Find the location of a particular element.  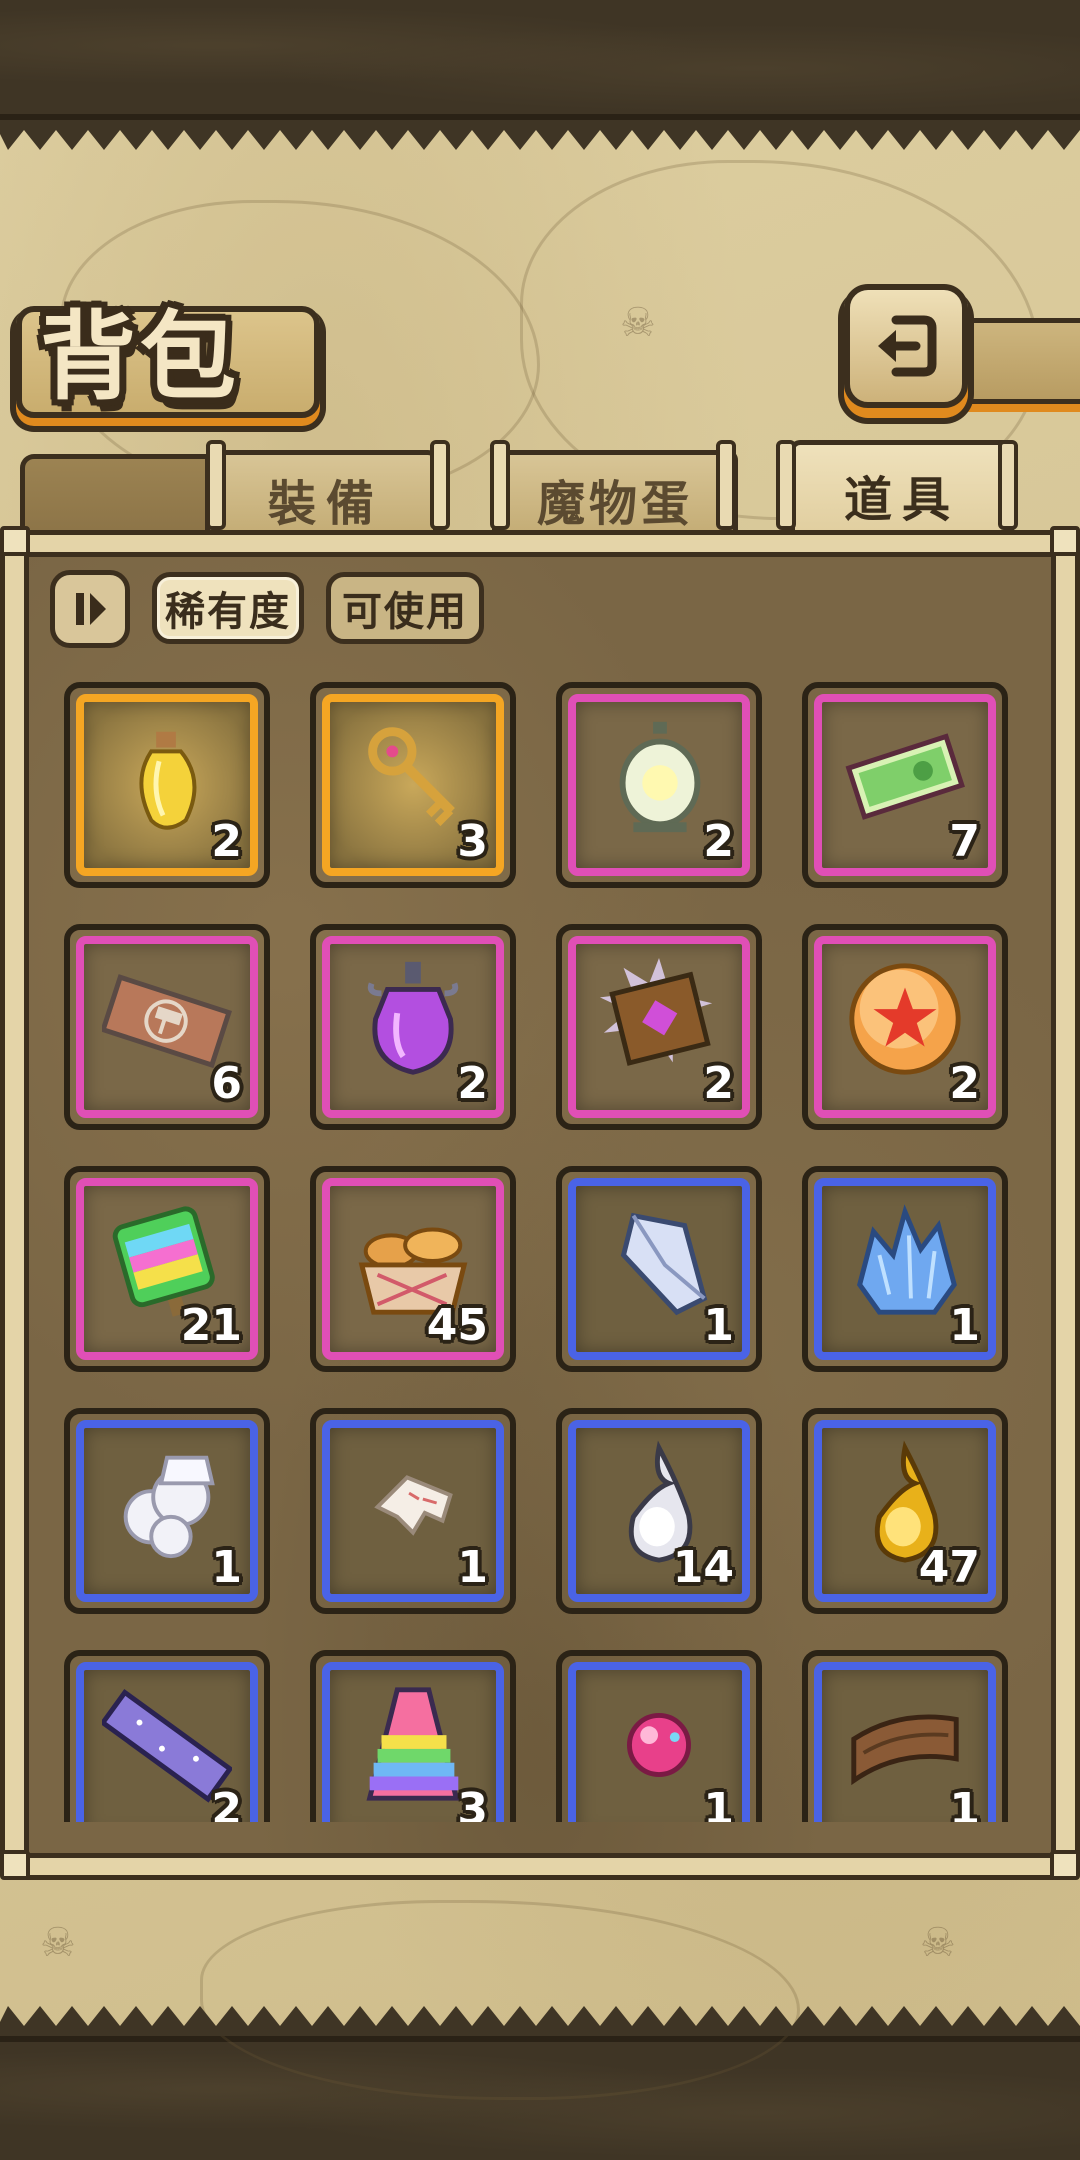

item-count: 45 is located at coordinates (457, 1325).